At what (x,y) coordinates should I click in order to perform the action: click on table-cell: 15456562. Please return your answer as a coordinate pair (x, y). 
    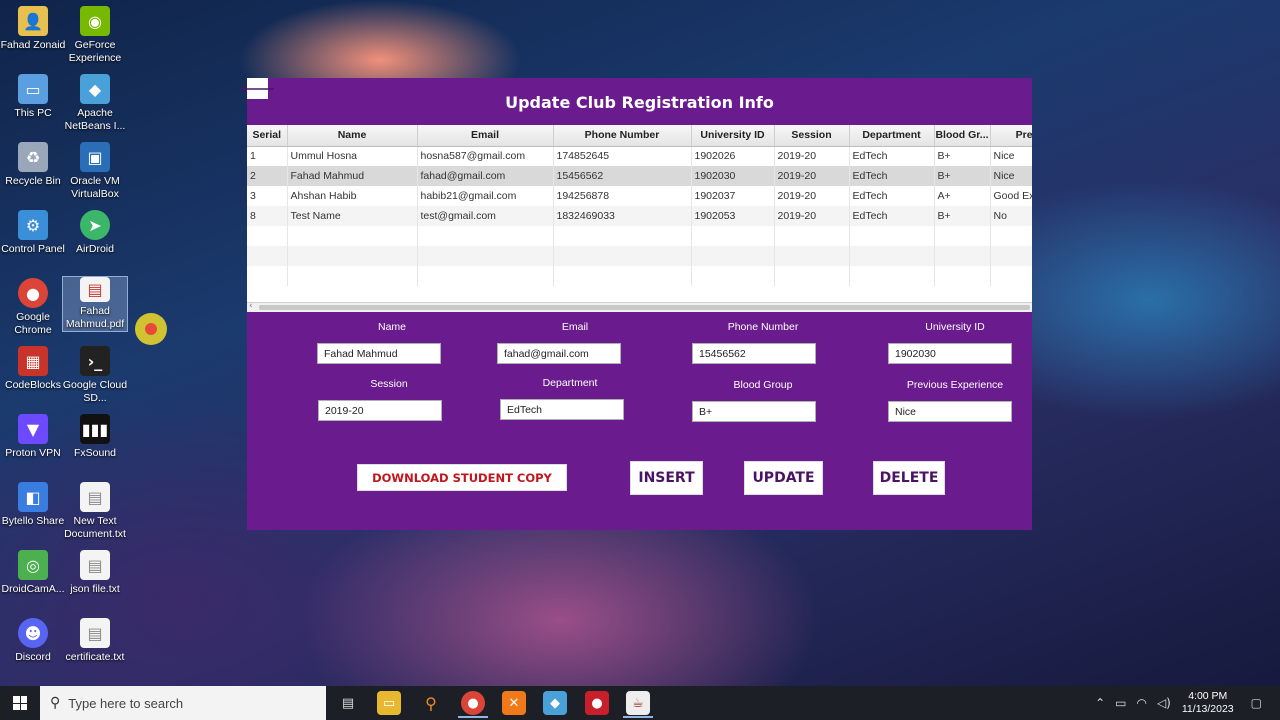
    Looking at the image, I should click on (622, 176).